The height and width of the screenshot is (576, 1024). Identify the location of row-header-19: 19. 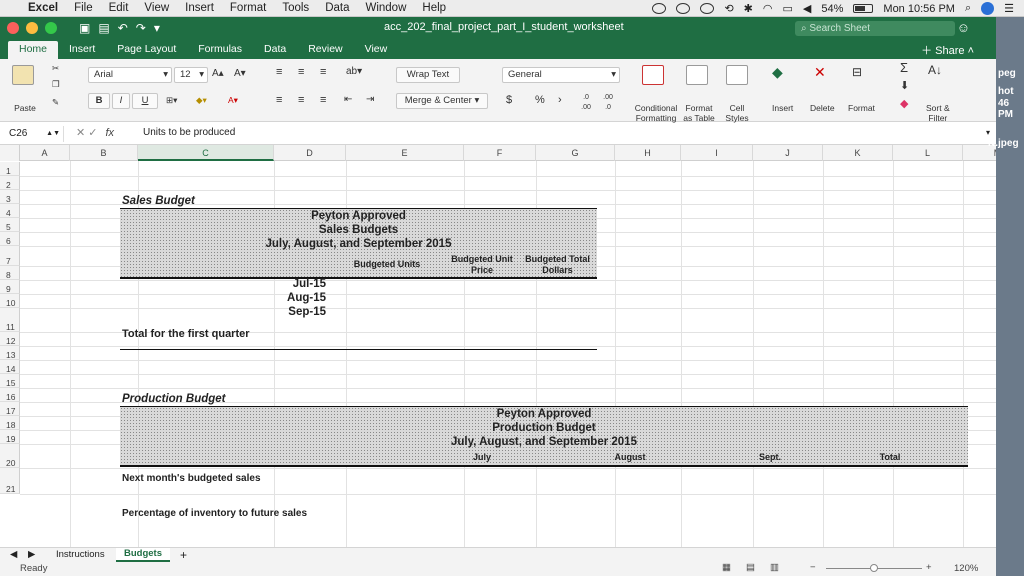
(10, 437).